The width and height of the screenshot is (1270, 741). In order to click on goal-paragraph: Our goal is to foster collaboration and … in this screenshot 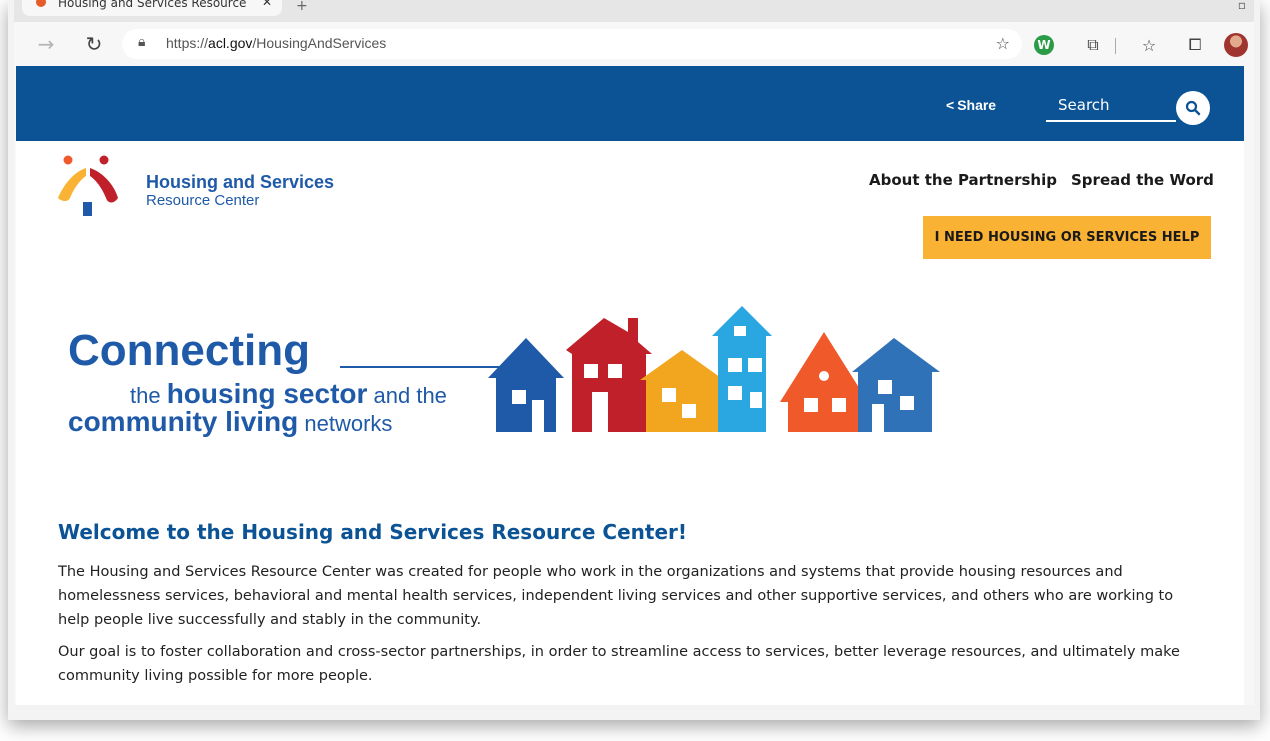, I will do `click(619, 664)`.